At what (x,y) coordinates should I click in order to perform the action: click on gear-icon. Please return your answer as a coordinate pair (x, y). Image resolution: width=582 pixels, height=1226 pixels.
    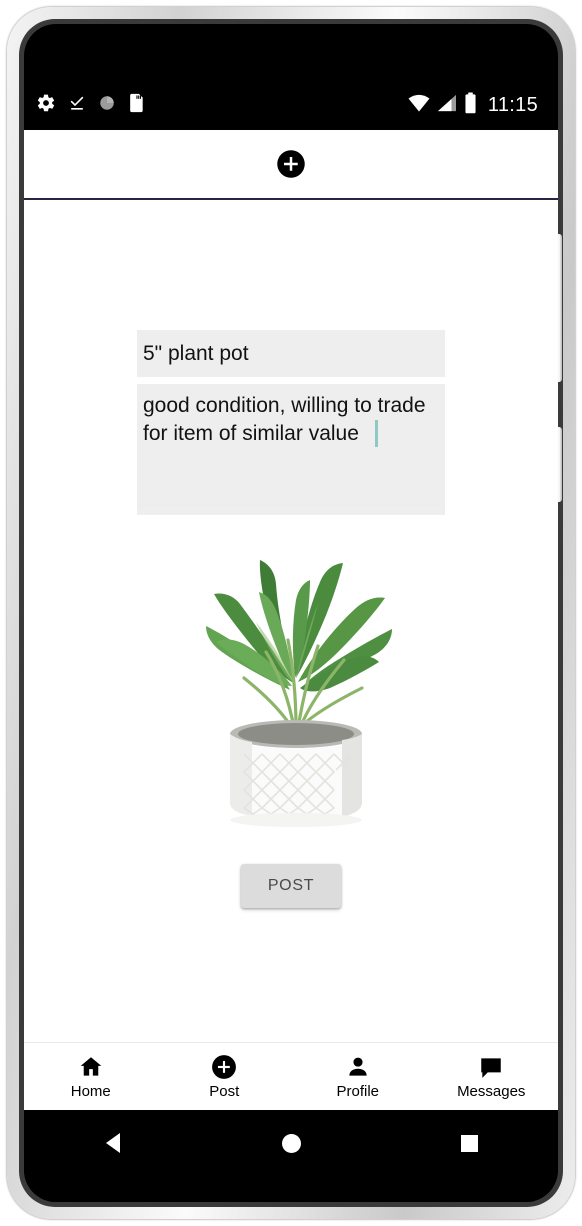
    Looking at the image, I should click on (46, 105).